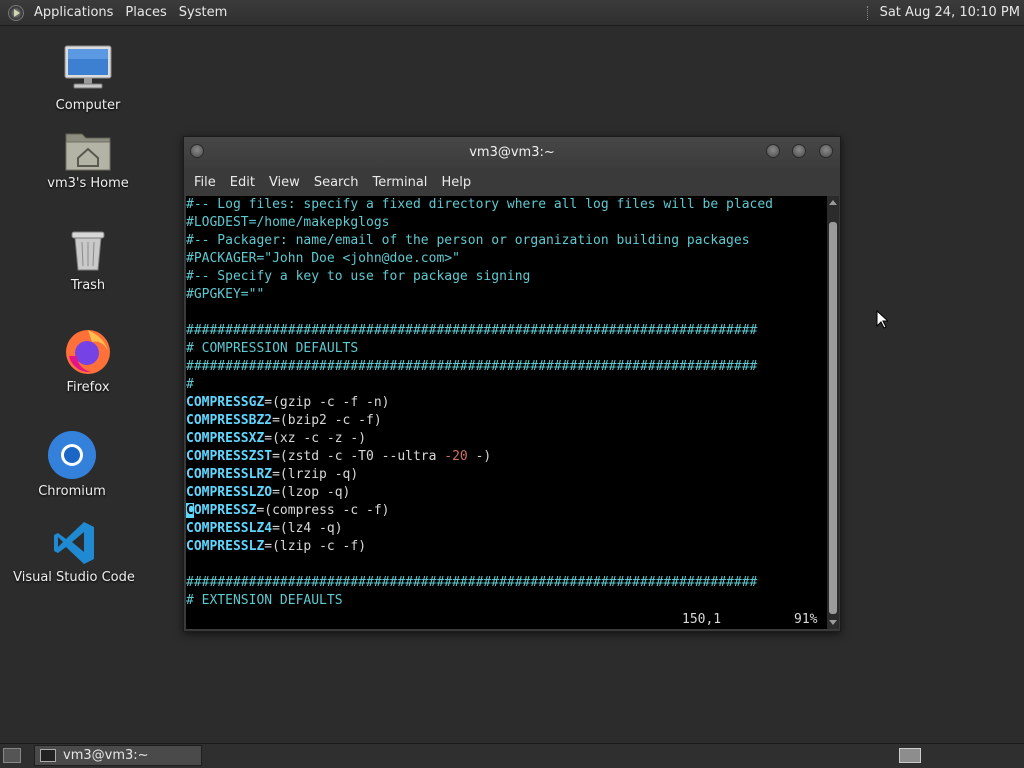 The image size is (1024, 768). Describe the element at coordinates (773, 151) in the screenshot. I see `minimize-button` at that location.